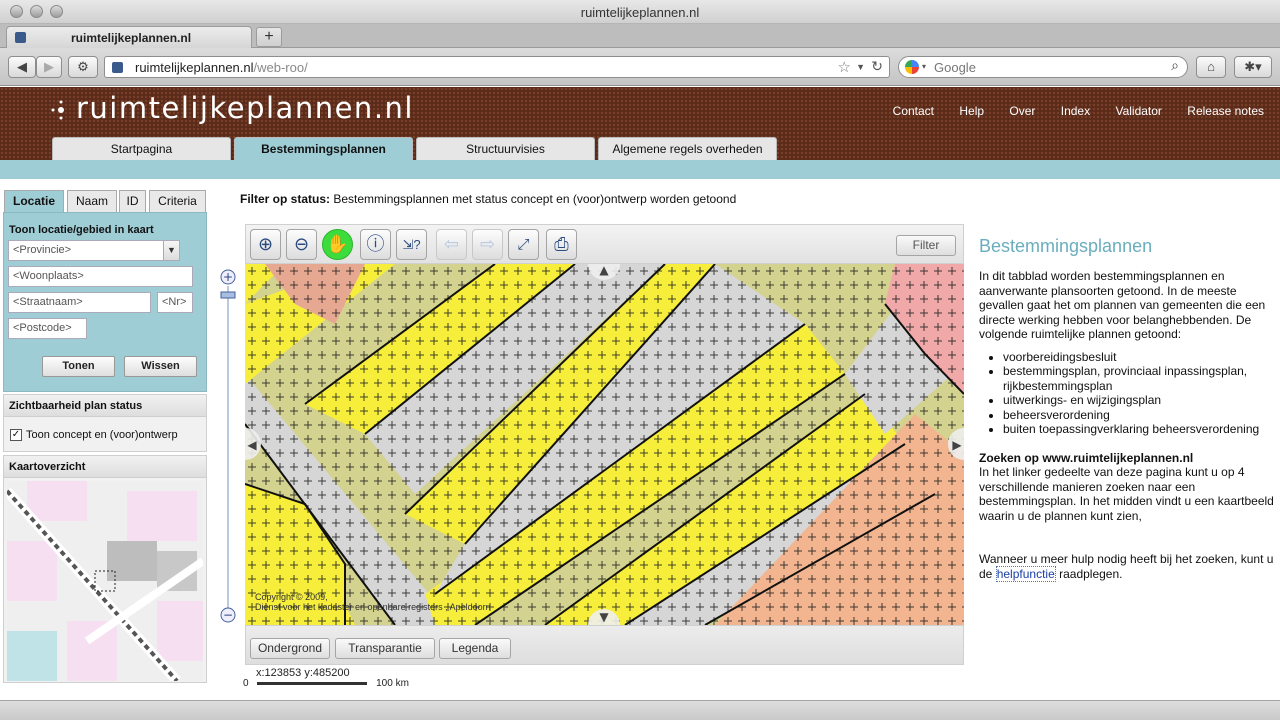 Image resolution: width=1280 pixels, height=720 pixels. Describe the element at coordinates (1075, 111) in the screenshot. I see `link-index: Index` at that location.